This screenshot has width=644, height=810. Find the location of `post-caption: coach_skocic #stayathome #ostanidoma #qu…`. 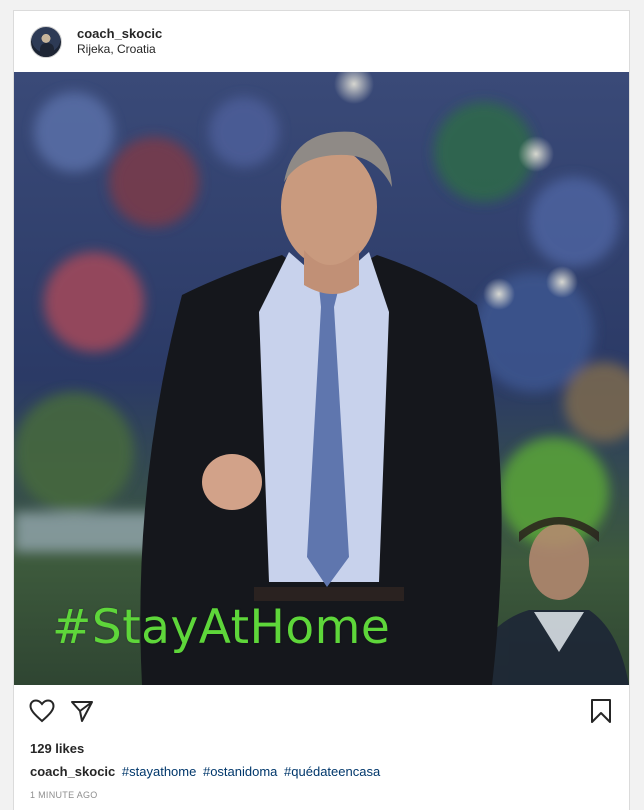

post-caption: coach_skocic #stayathome #ostanidoma #qu… is located at coordinates (321, 772).